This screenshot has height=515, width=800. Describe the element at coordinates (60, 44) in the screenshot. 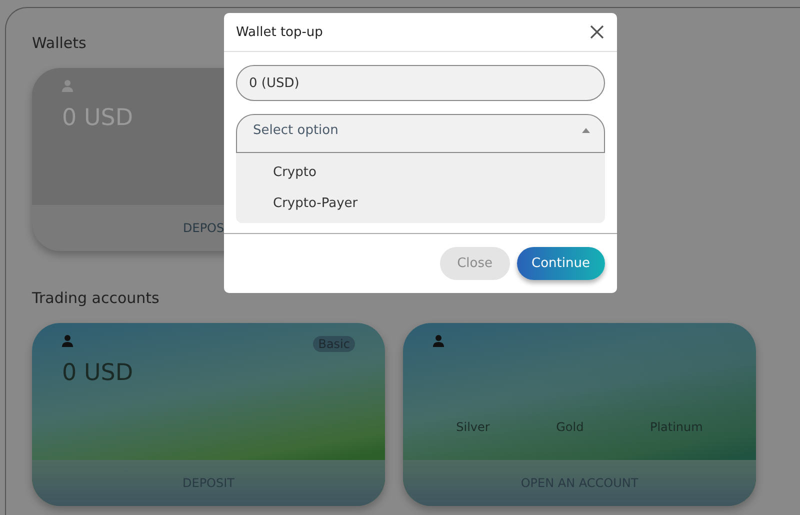

I see `section-title: Wallets` at that location.